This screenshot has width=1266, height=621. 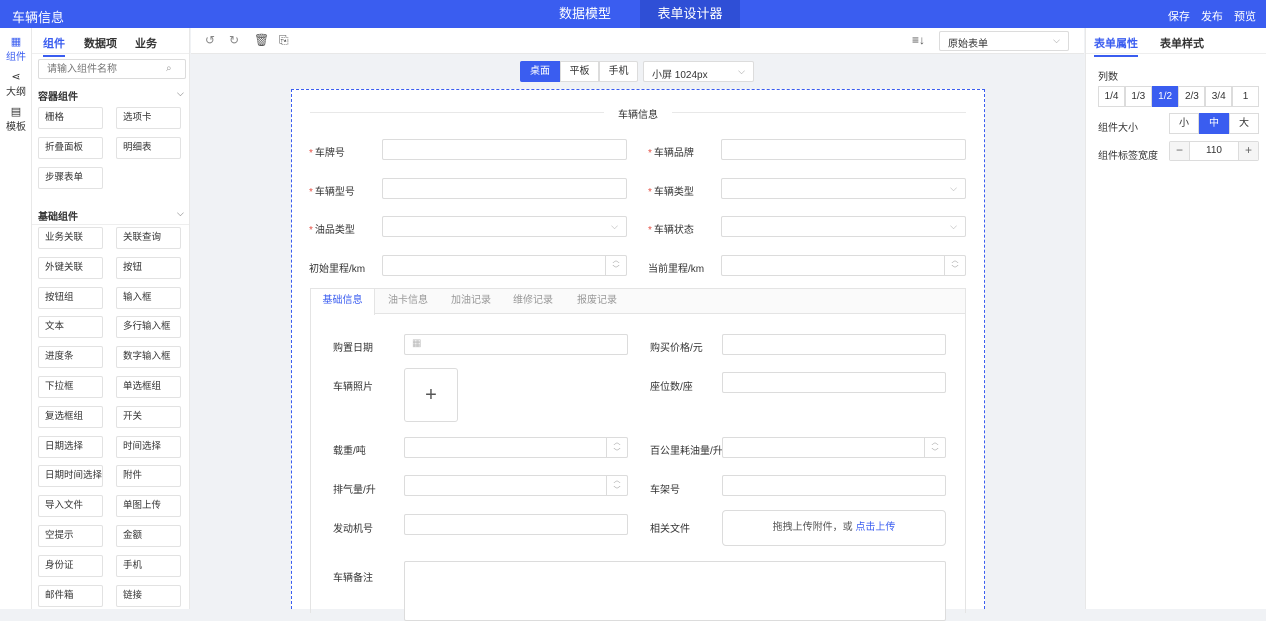 I want to click on component-item: 文本, so click(x=70, y=327).